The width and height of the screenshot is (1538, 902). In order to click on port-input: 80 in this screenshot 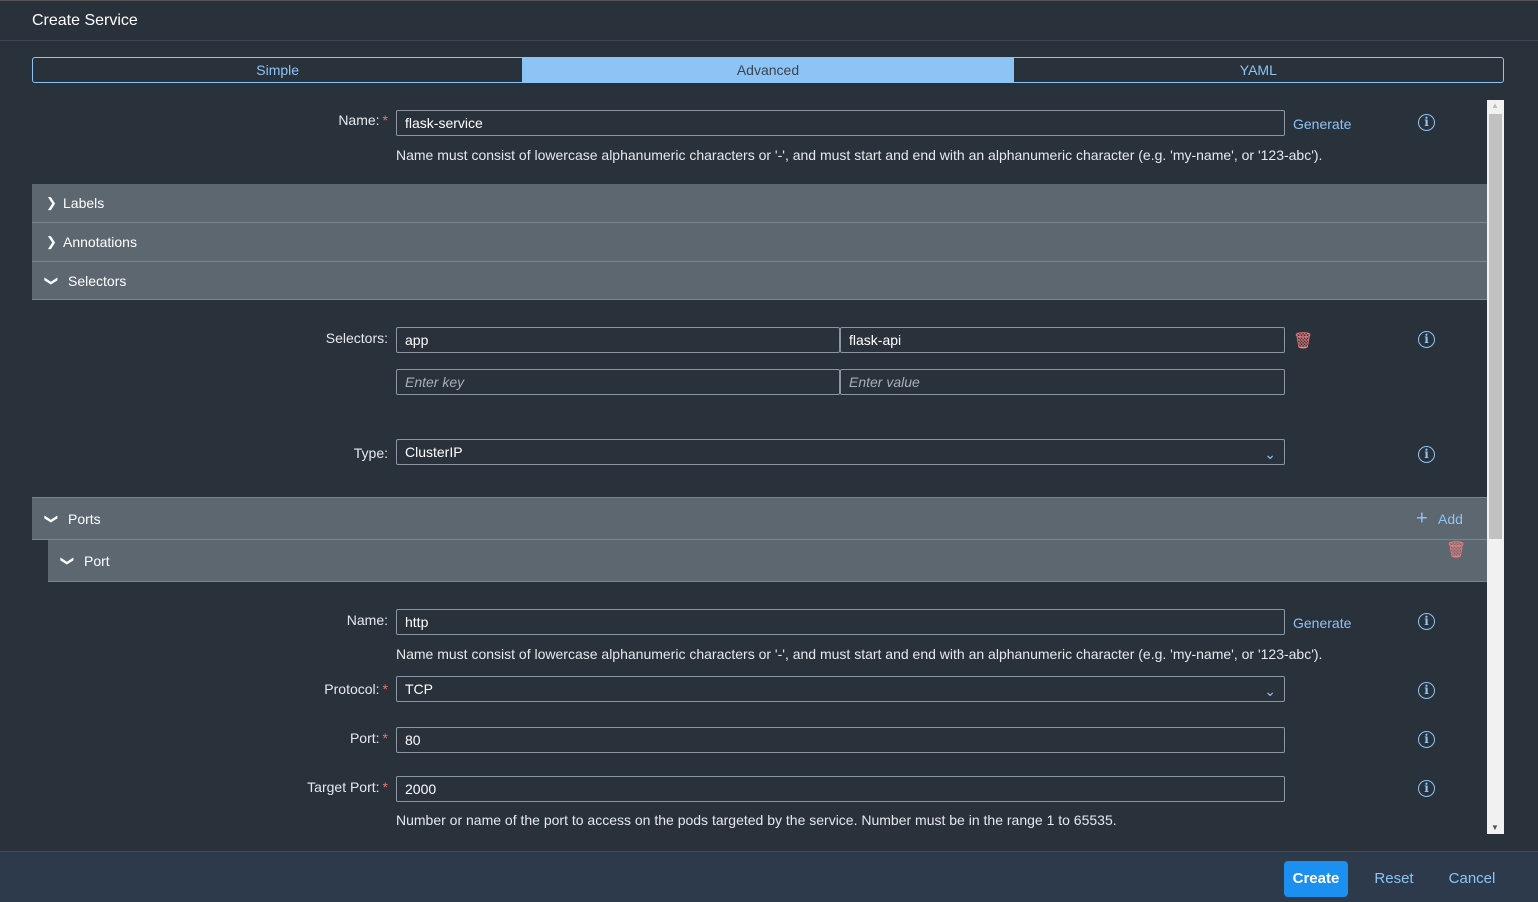, I will do `click(840, 740)`.